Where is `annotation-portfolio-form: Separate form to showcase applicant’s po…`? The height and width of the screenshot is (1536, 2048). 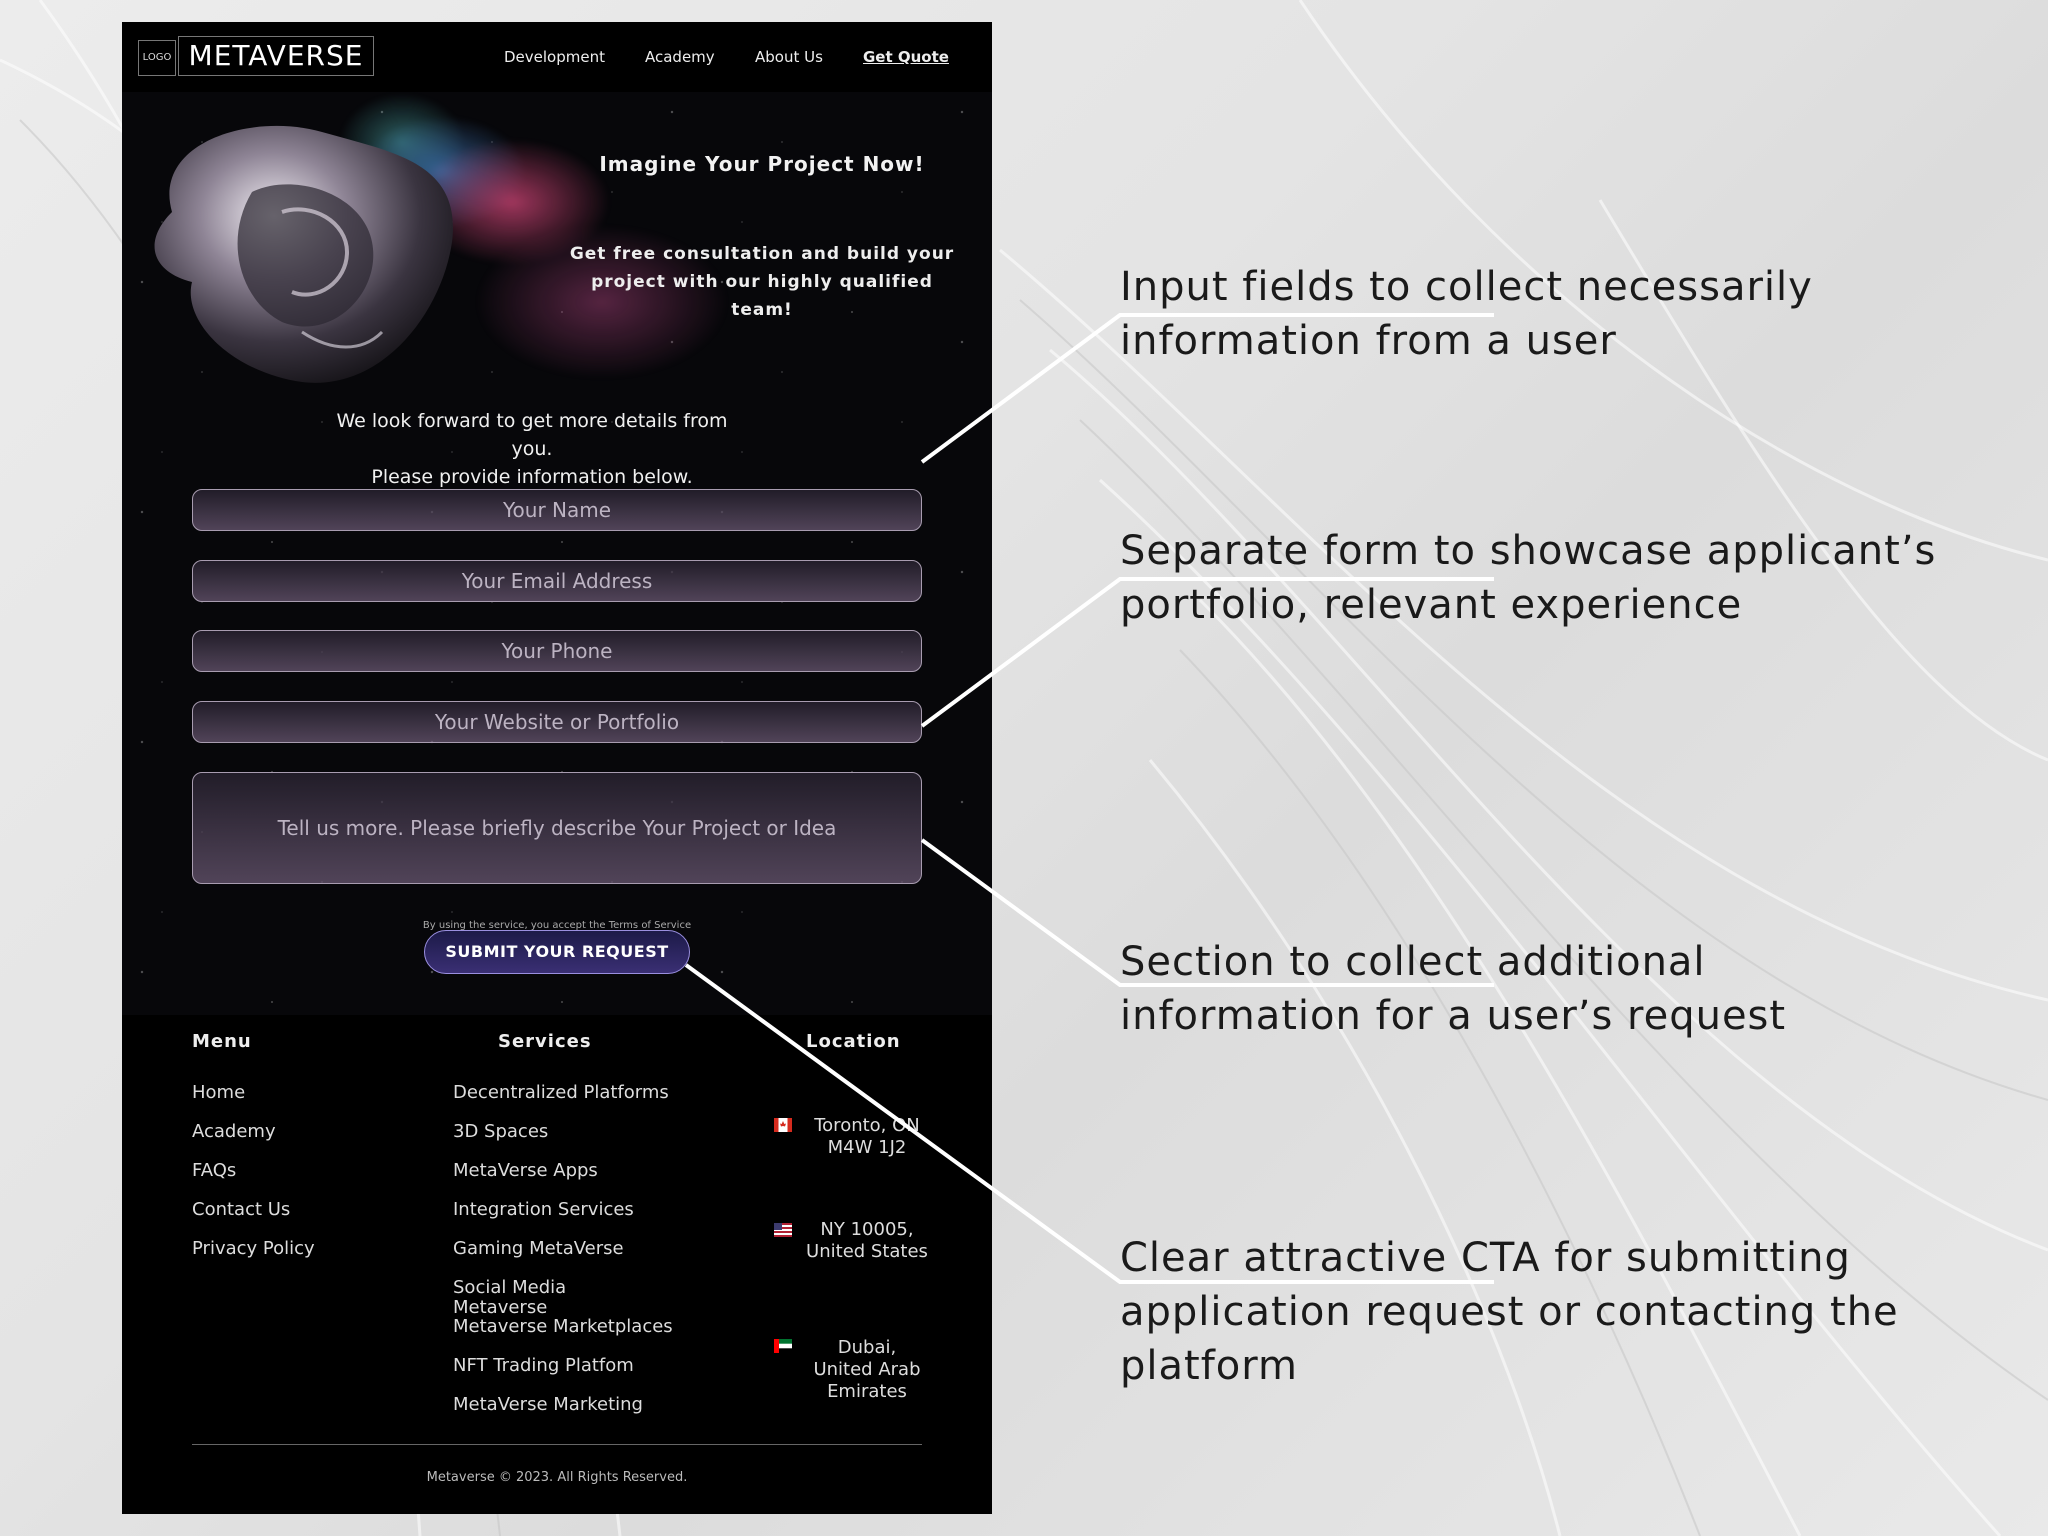 annotation-portfolio-form: Separate form to showcase applicant’s po… is located at coordinates (1528, 578).